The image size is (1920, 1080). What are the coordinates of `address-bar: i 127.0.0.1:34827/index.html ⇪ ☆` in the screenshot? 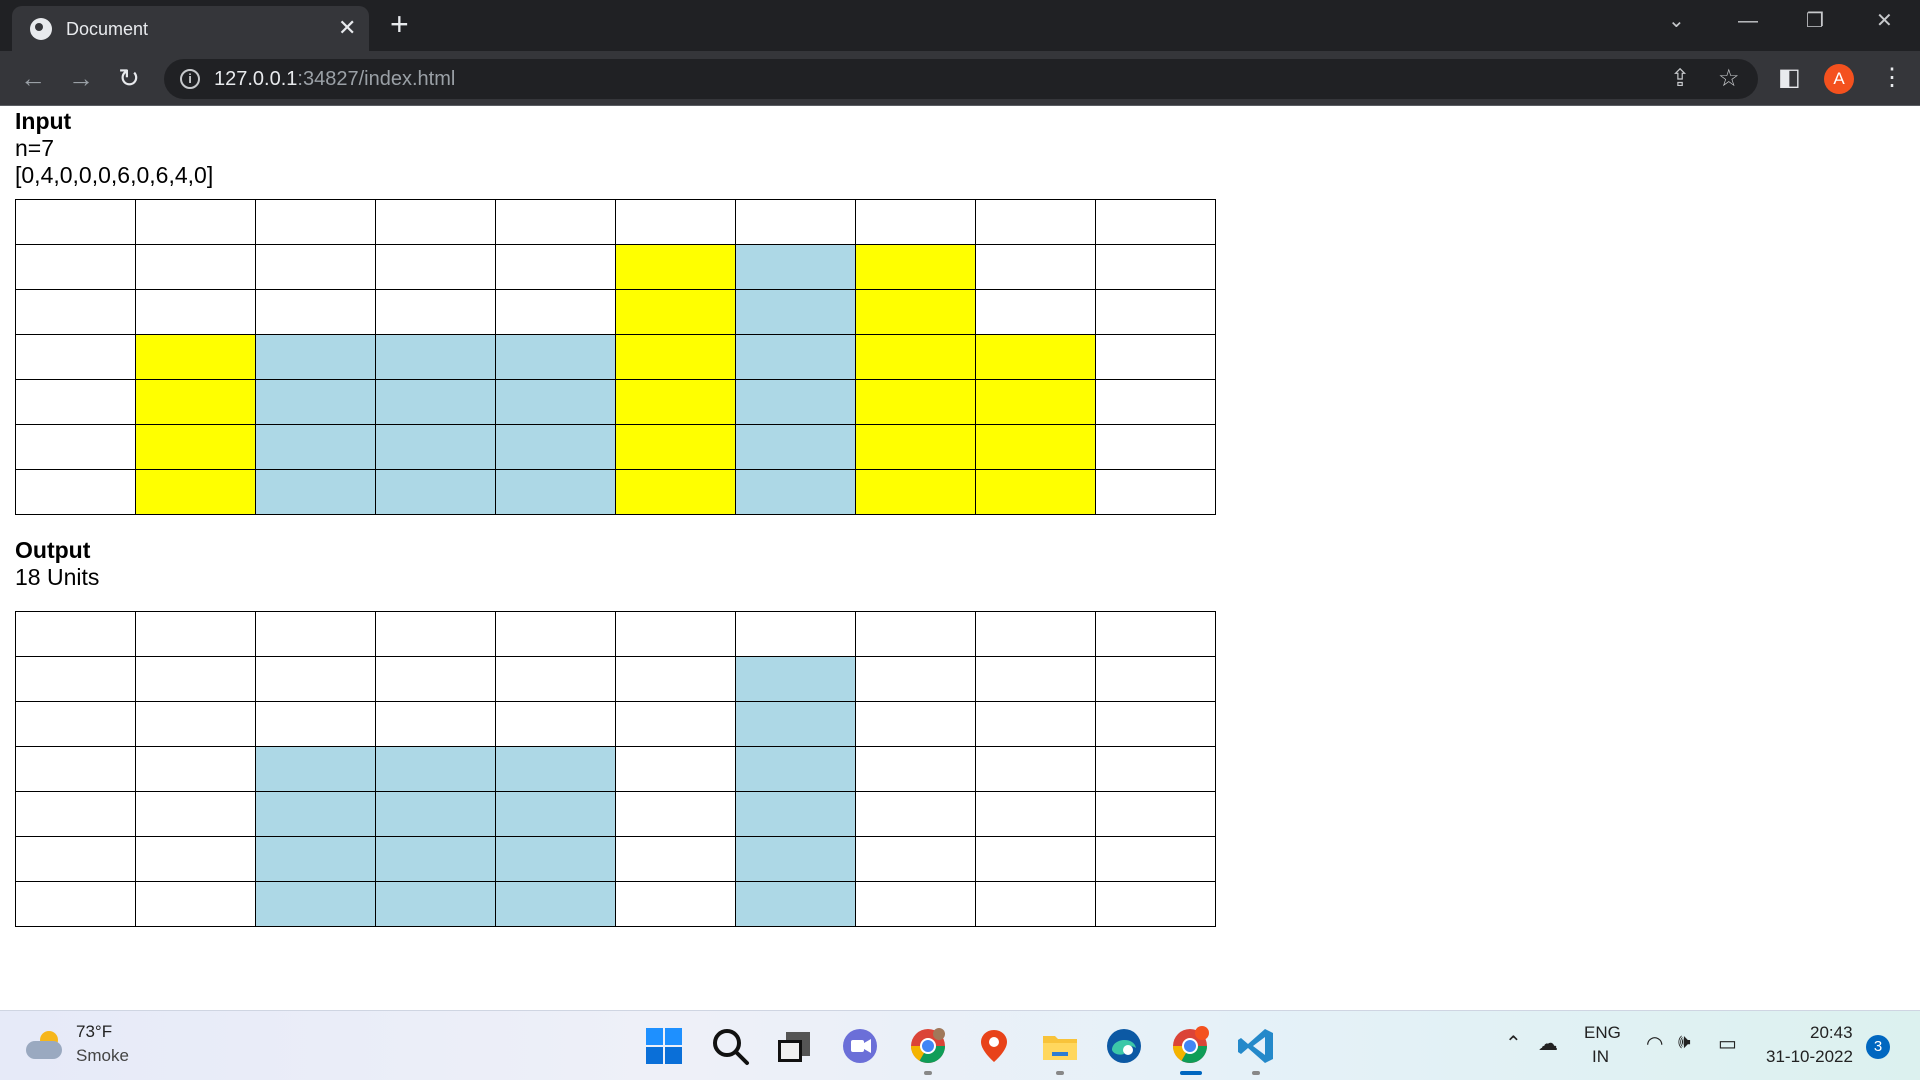 It's located at (961, 79).